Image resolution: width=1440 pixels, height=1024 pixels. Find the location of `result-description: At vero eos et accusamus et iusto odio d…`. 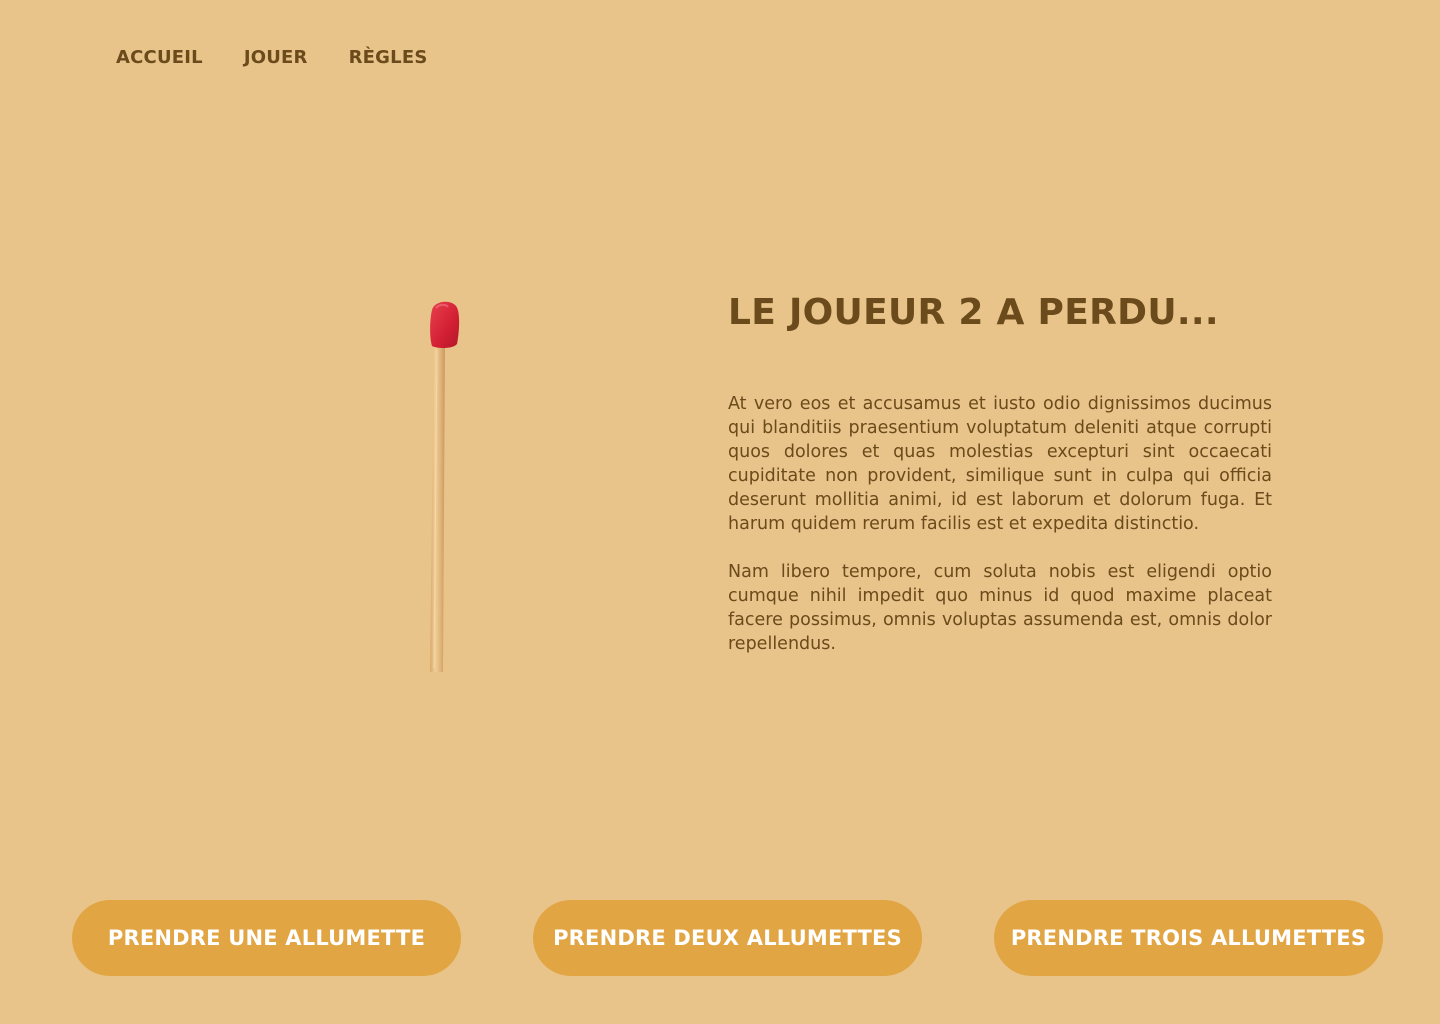

result-description: At vero eos et accusamus et iusto odio d… is located at coordinates (1000, 536).